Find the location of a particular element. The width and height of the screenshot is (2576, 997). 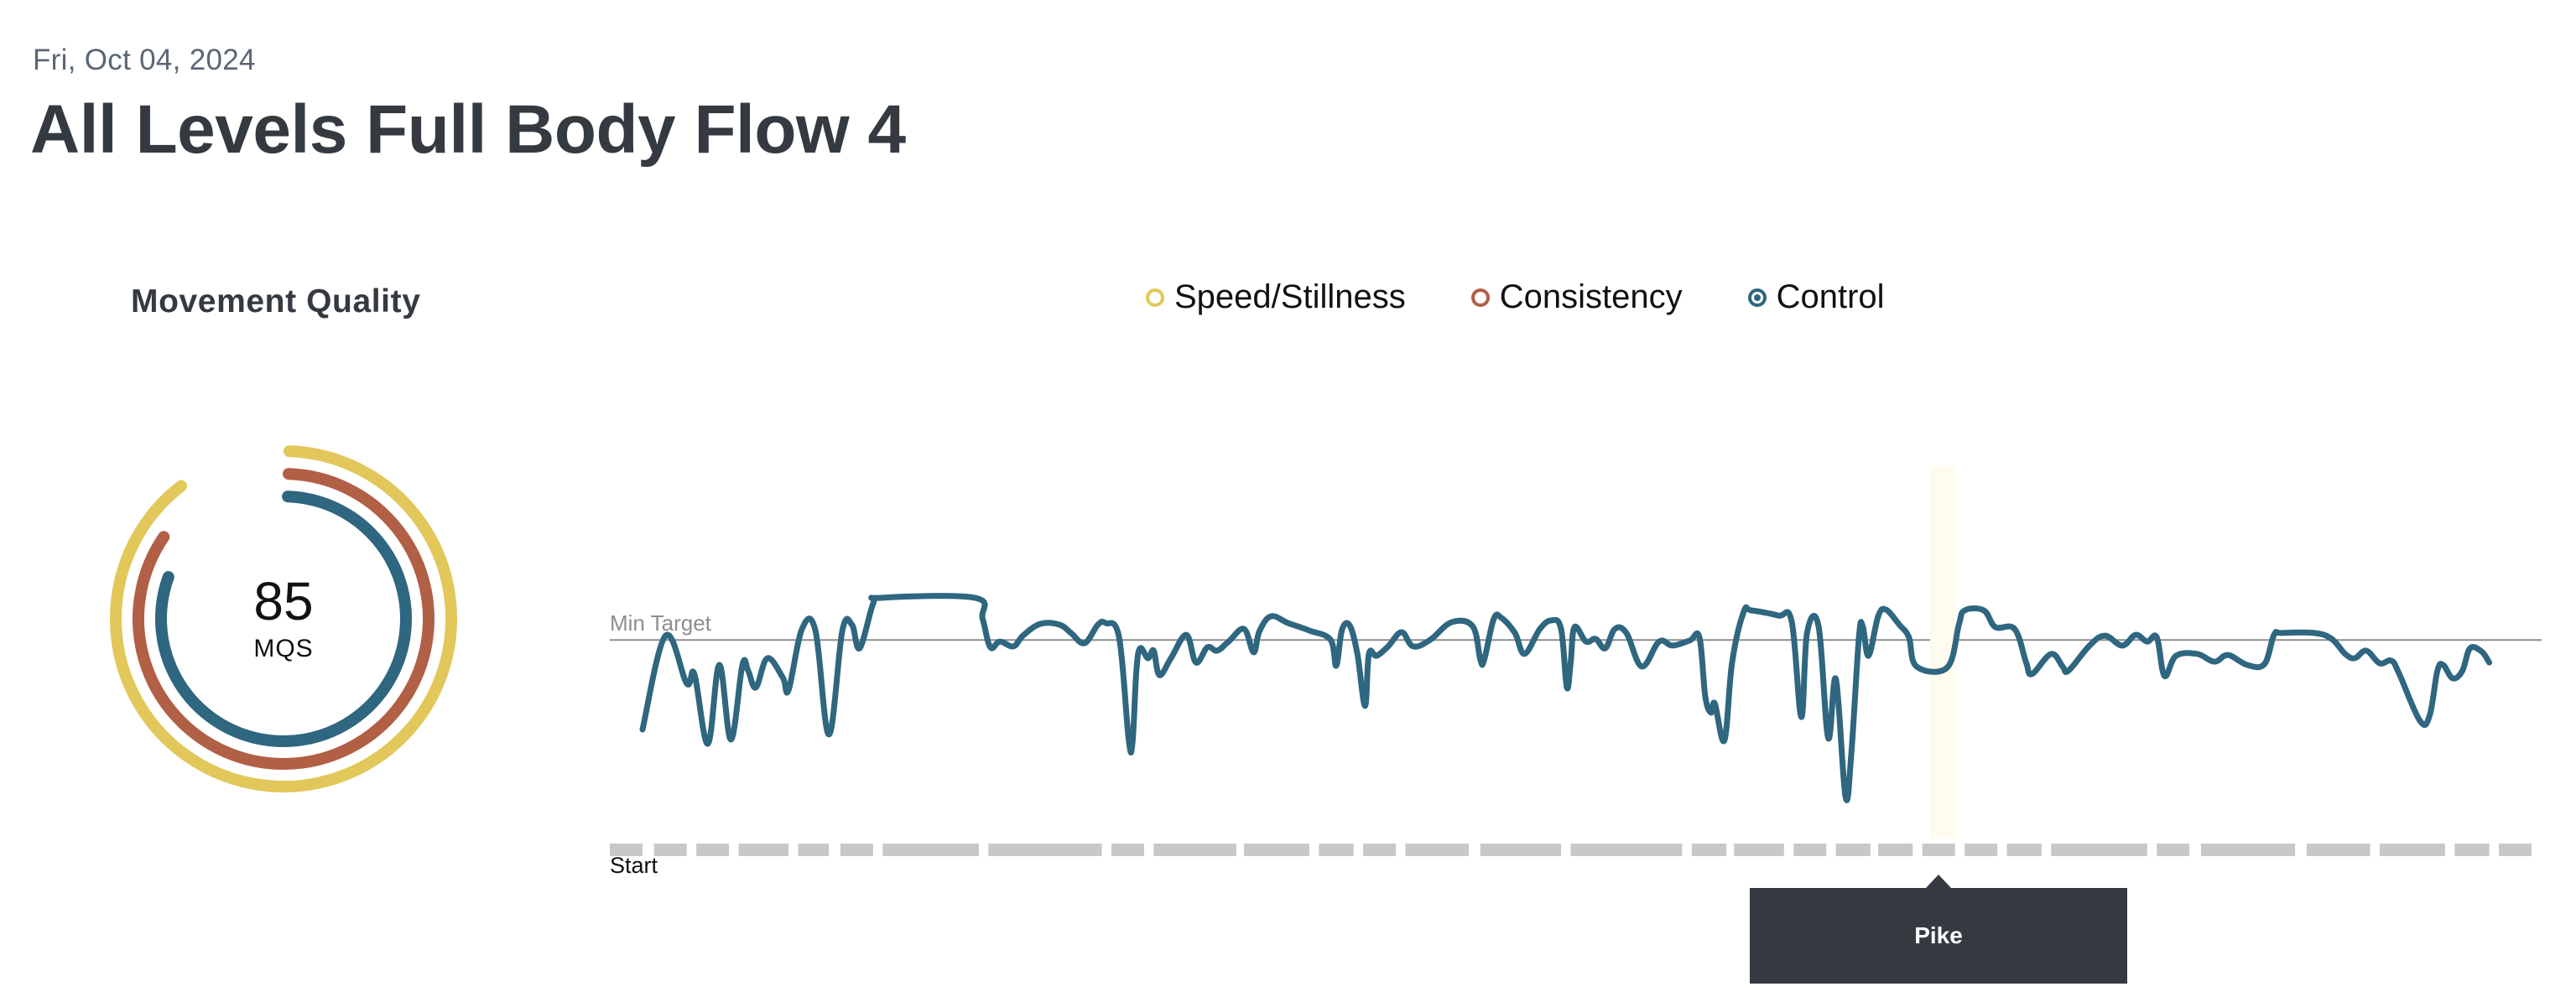

timeline-start-label: Start is located at coordinates (634, 865).